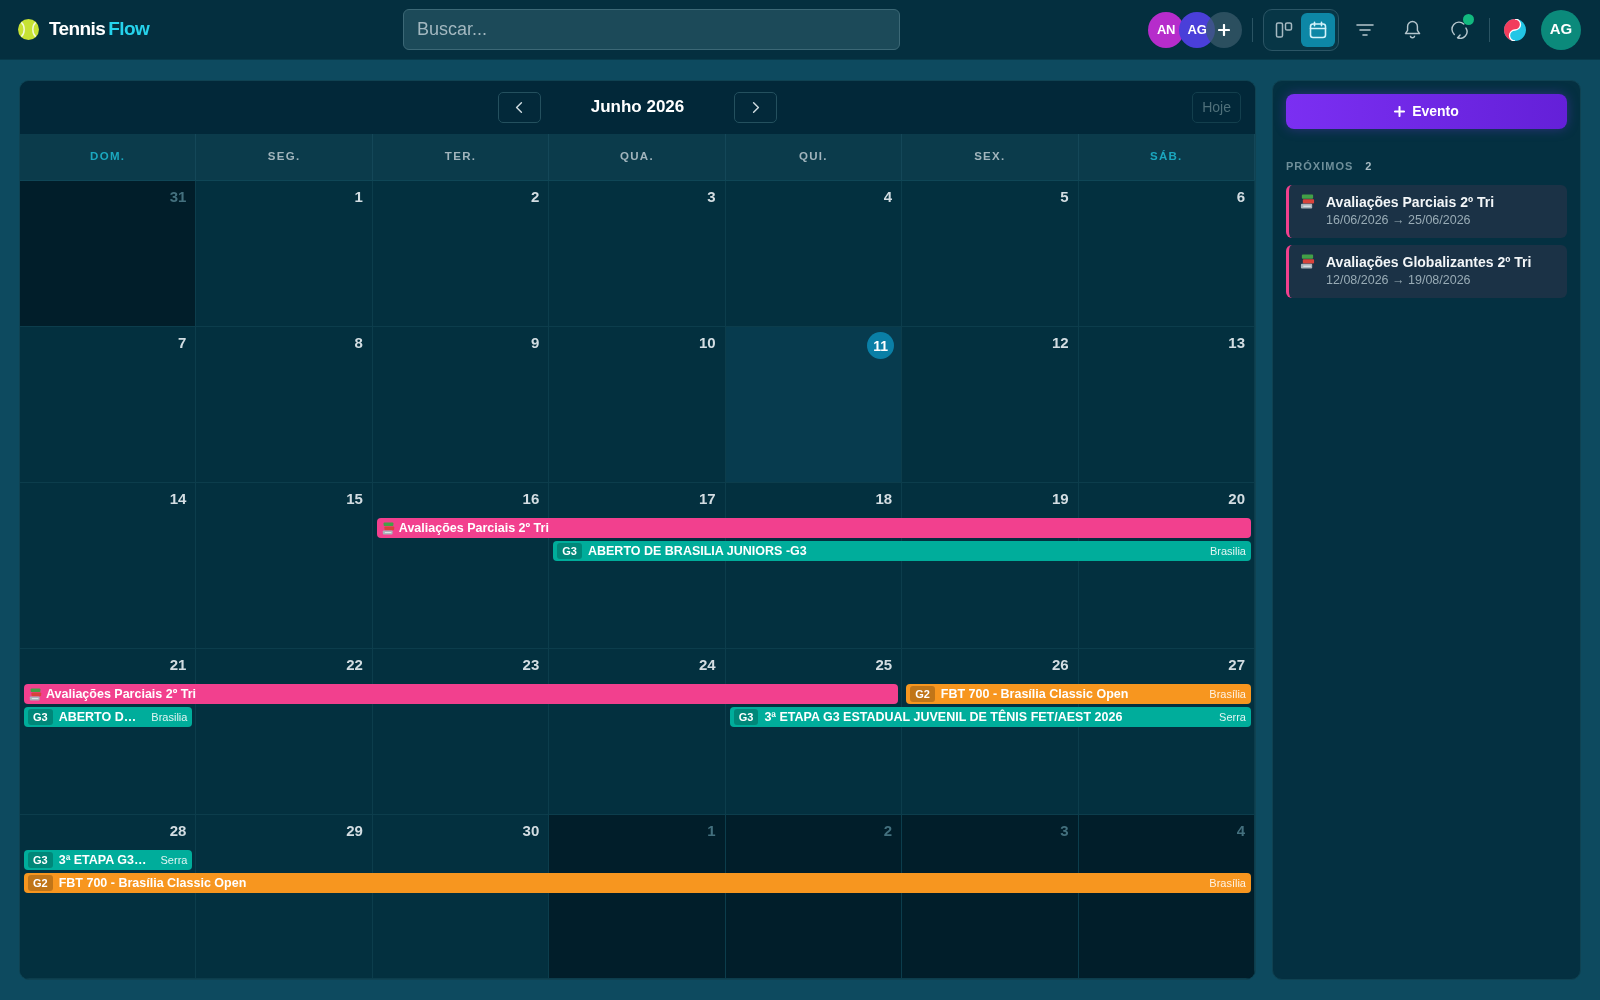 This screenshot has width=1600, height=1000. What do you see at coordinates (1236, 499) in the screenshot?
I see `day-number: 20` at bounding box center [1236, 499].